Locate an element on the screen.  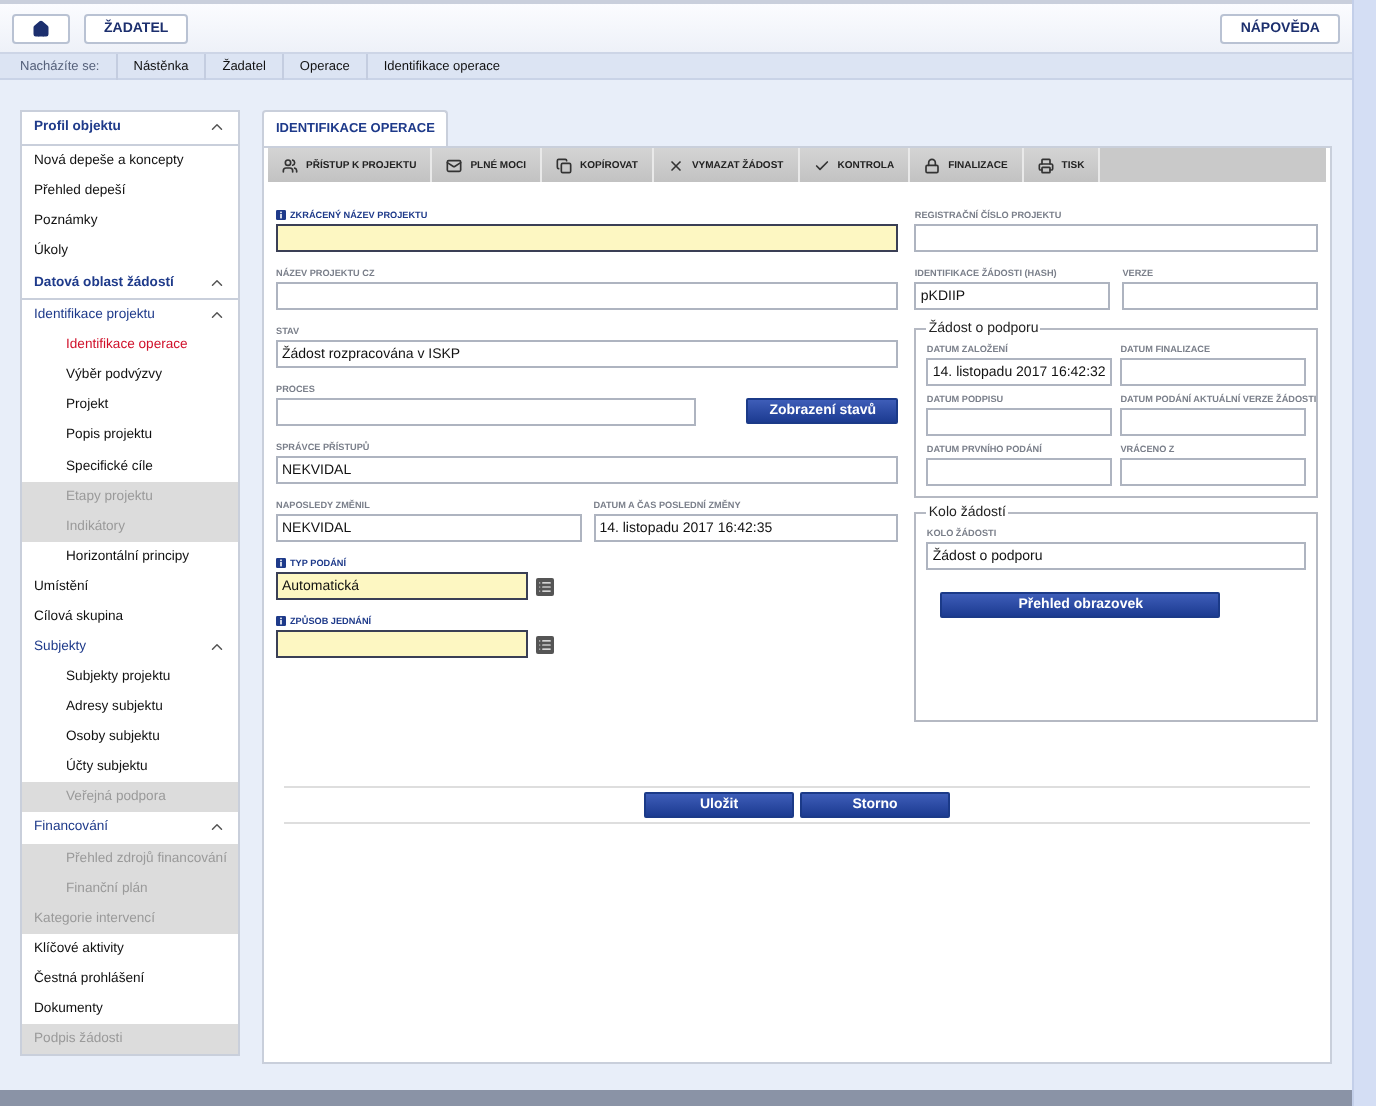
lock-icon is located at coordinates (932, 165).